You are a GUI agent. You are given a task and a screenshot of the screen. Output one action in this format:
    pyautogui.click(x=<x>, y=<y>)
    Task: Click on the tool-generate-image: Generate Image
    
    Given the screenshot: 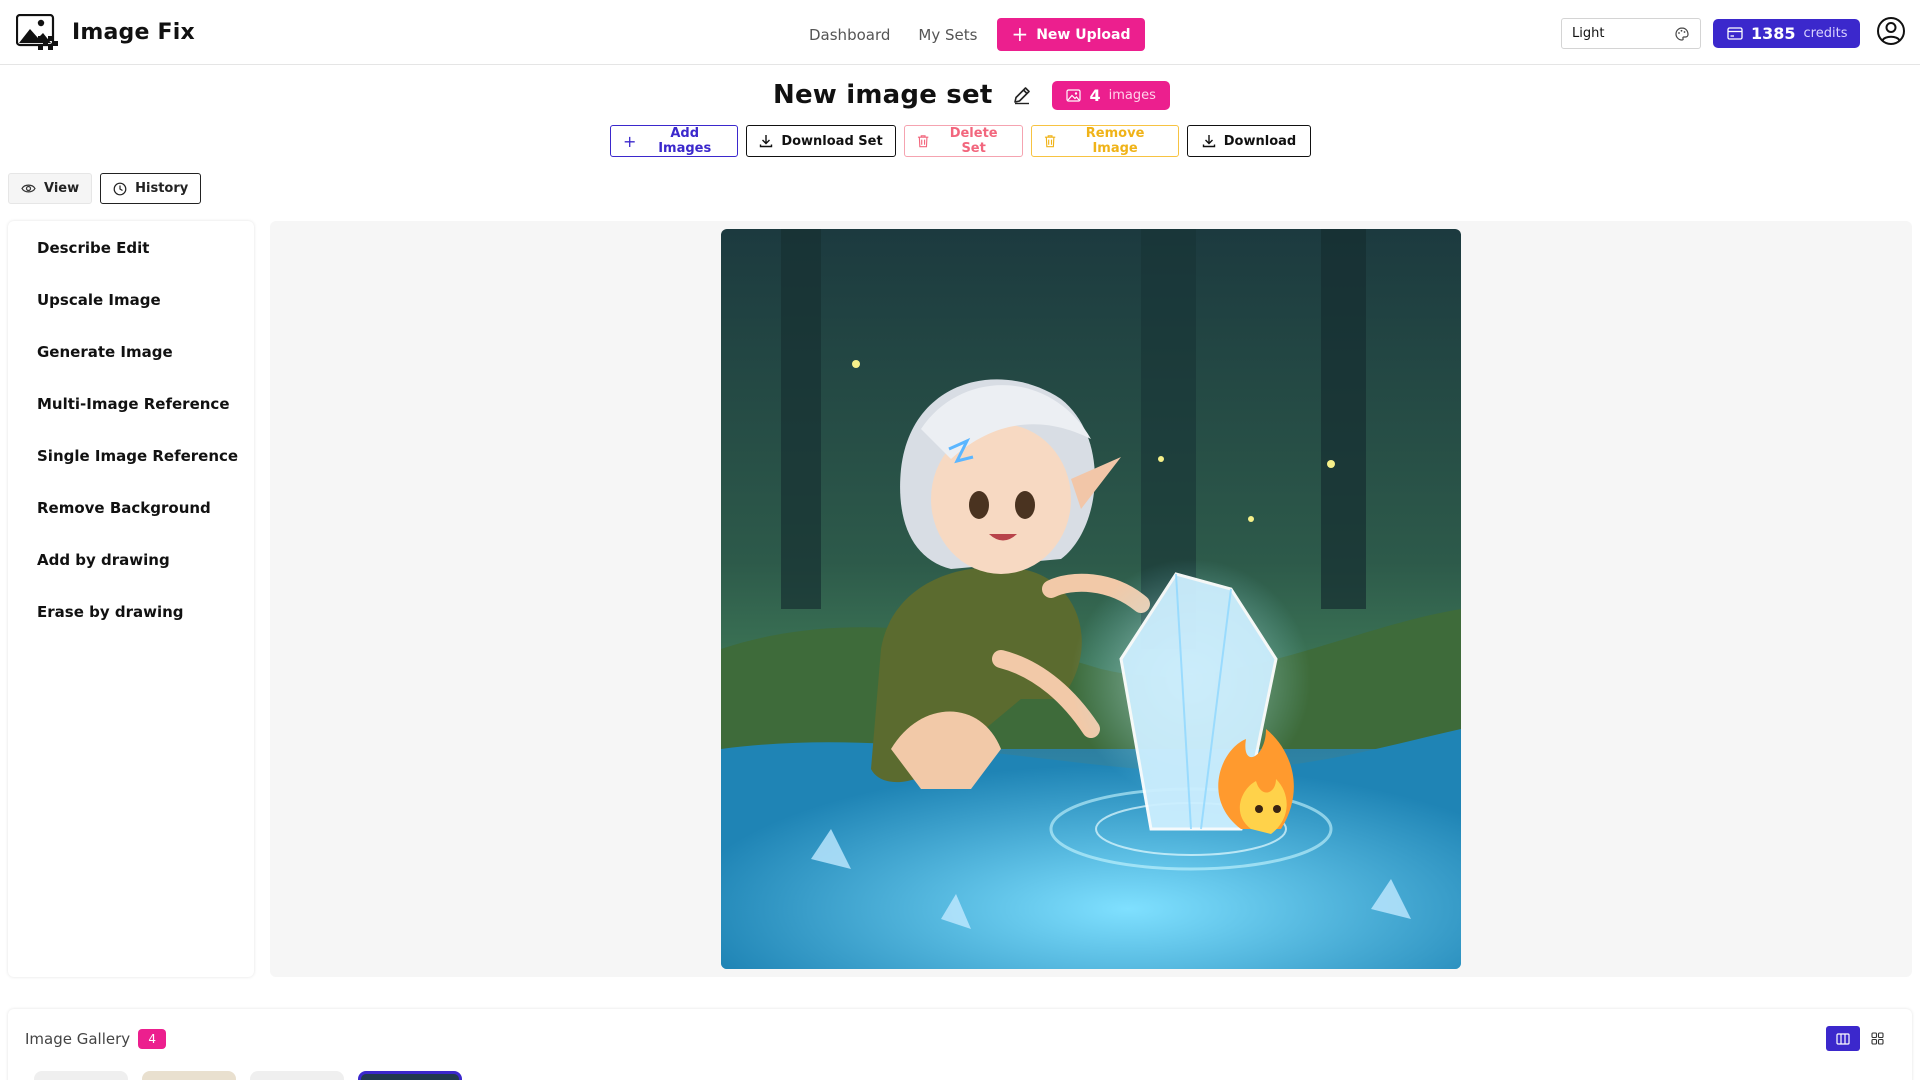 What is the action you would take?
    pyautogui.click(x=131, y=363)
    